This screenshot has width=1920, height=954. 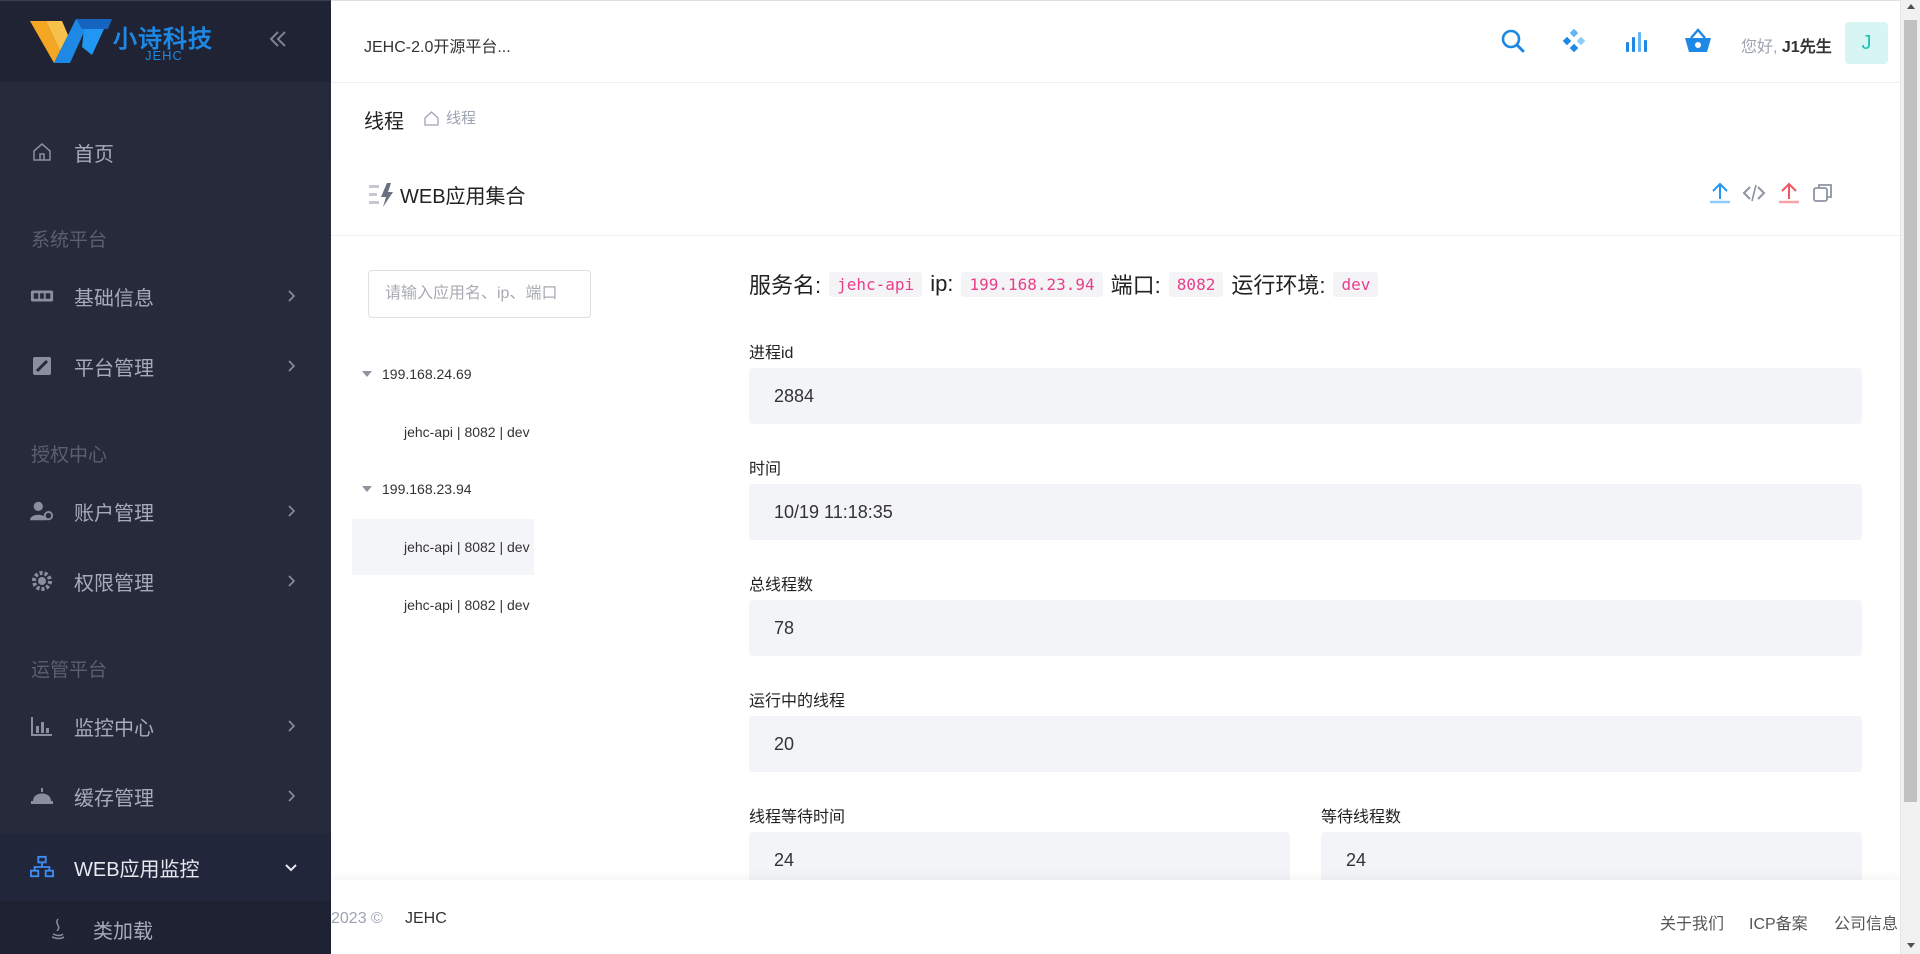 What do you see at coordinates (1692, 922) in the screenshot?
I see `footer-link-about: 关于我们` at bounding box center [1692, 922].